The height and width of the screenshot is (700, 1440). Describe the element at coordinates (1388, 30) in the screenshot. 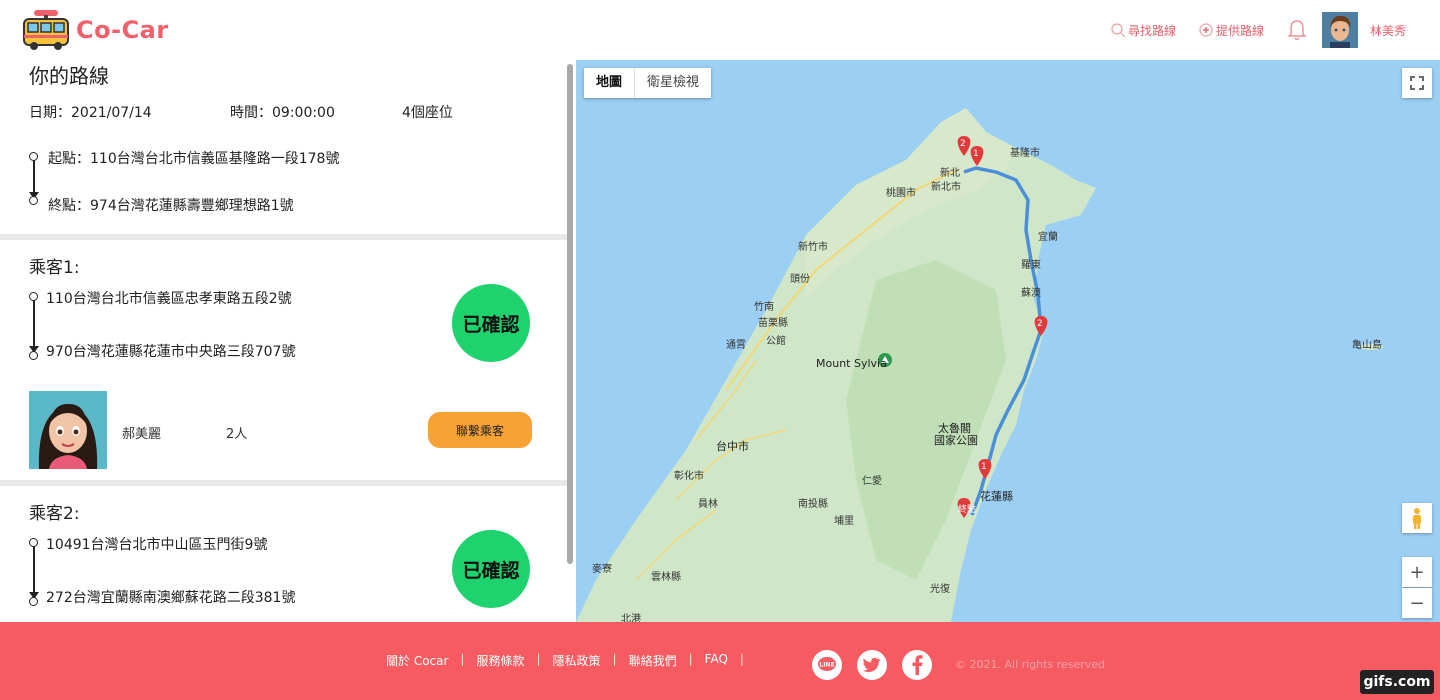

I see `user-name: 林美秀` at that location.